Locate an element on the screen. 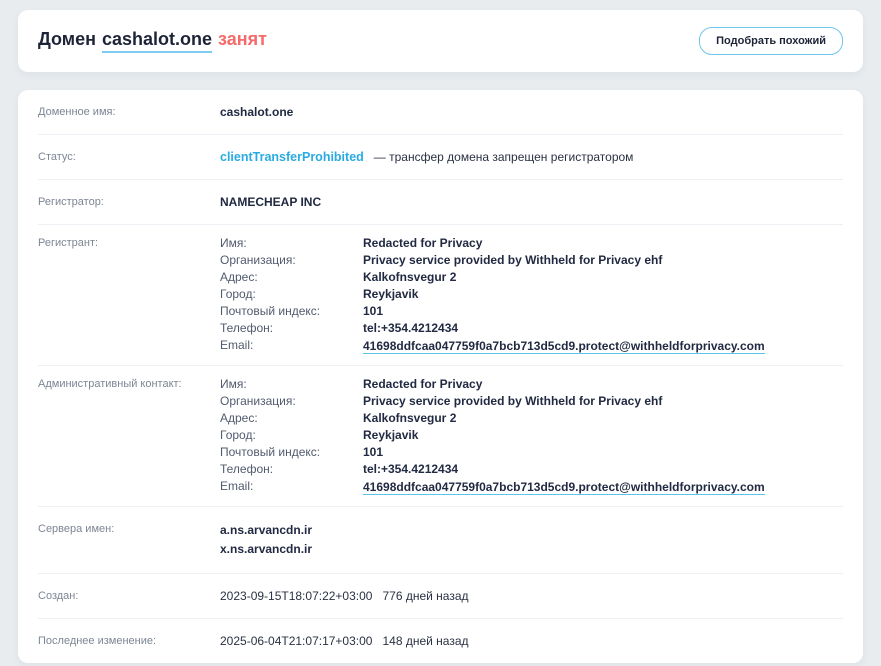 The height and width of the screenshot is (666, 881). row-registrar: Регистратор: NAMECHEAP INC is located at coordinates (440, 201).